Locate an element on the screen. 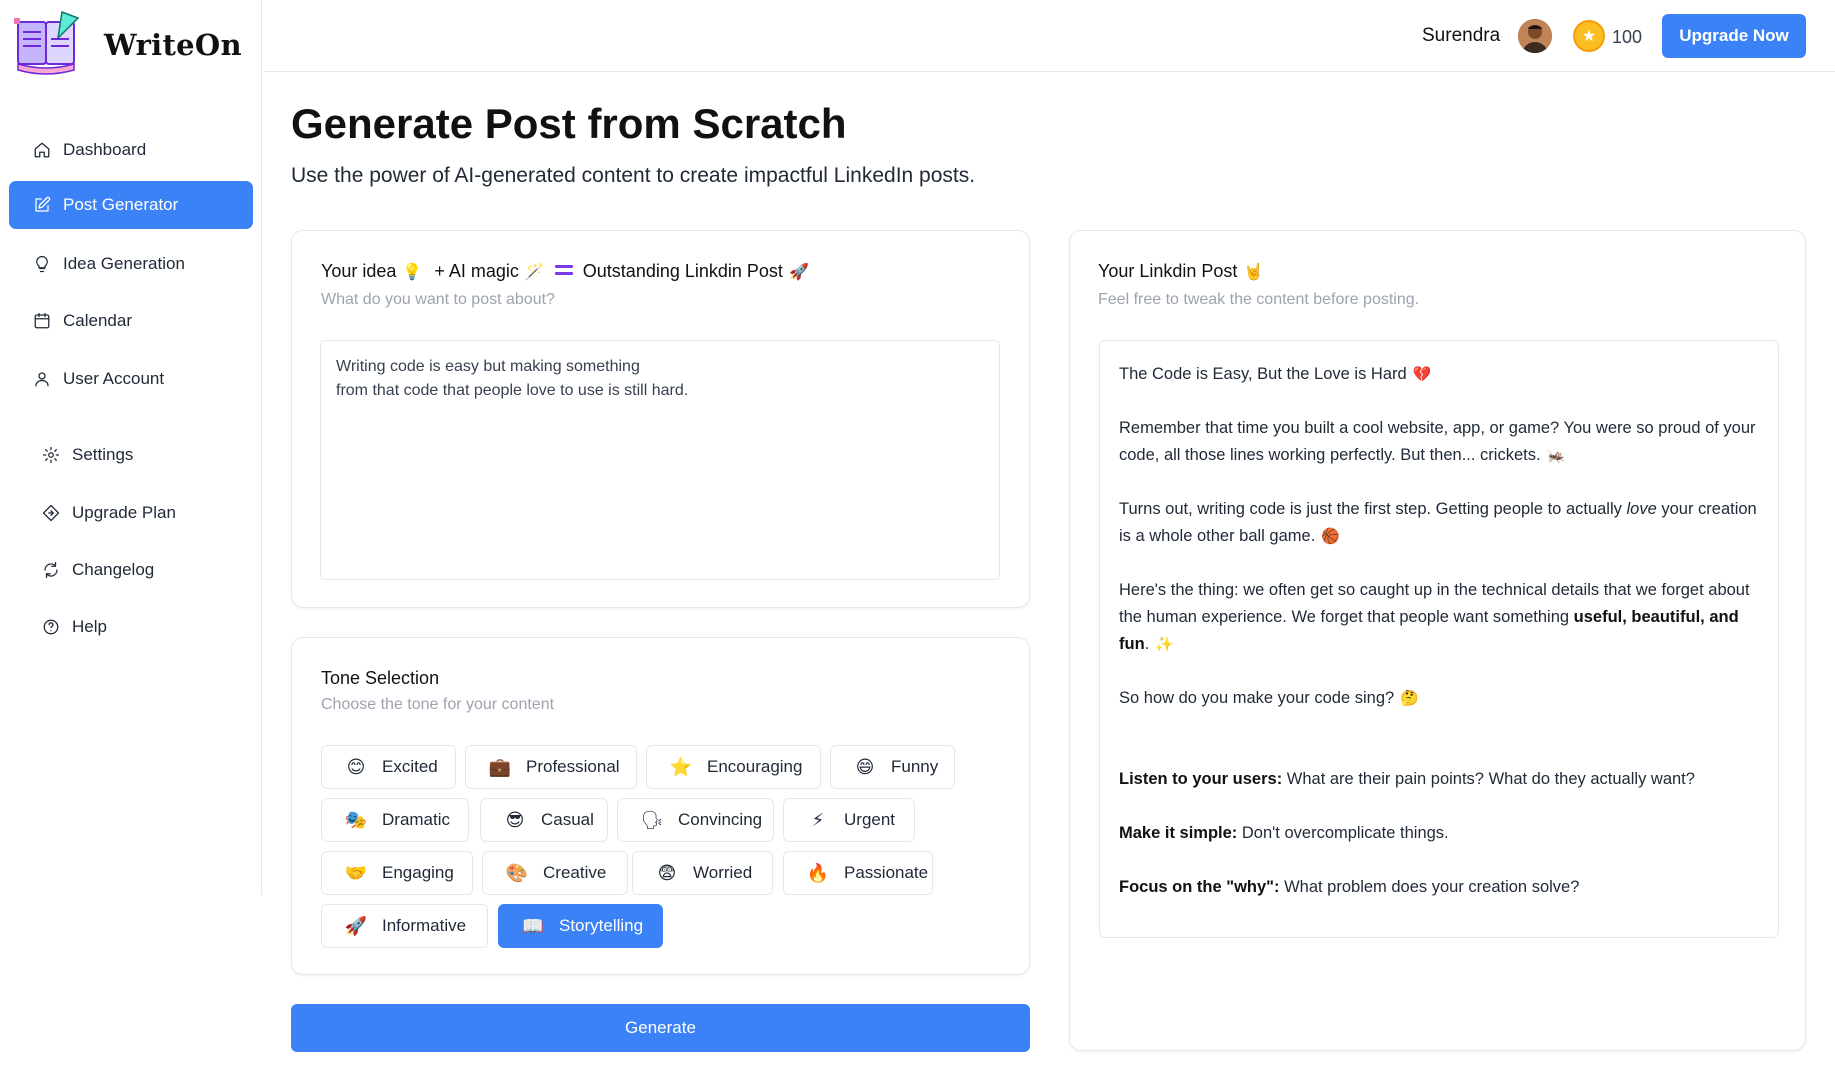 The image size is (1835, 1080). tone-option-storytelling: 📖 Storytelling is located at coordinates (580, 926).